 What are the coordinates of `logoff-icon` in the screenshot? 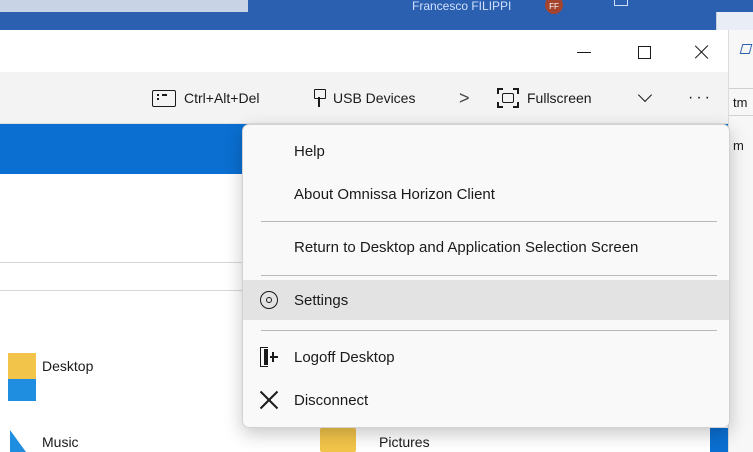 It's located at (269, 357).